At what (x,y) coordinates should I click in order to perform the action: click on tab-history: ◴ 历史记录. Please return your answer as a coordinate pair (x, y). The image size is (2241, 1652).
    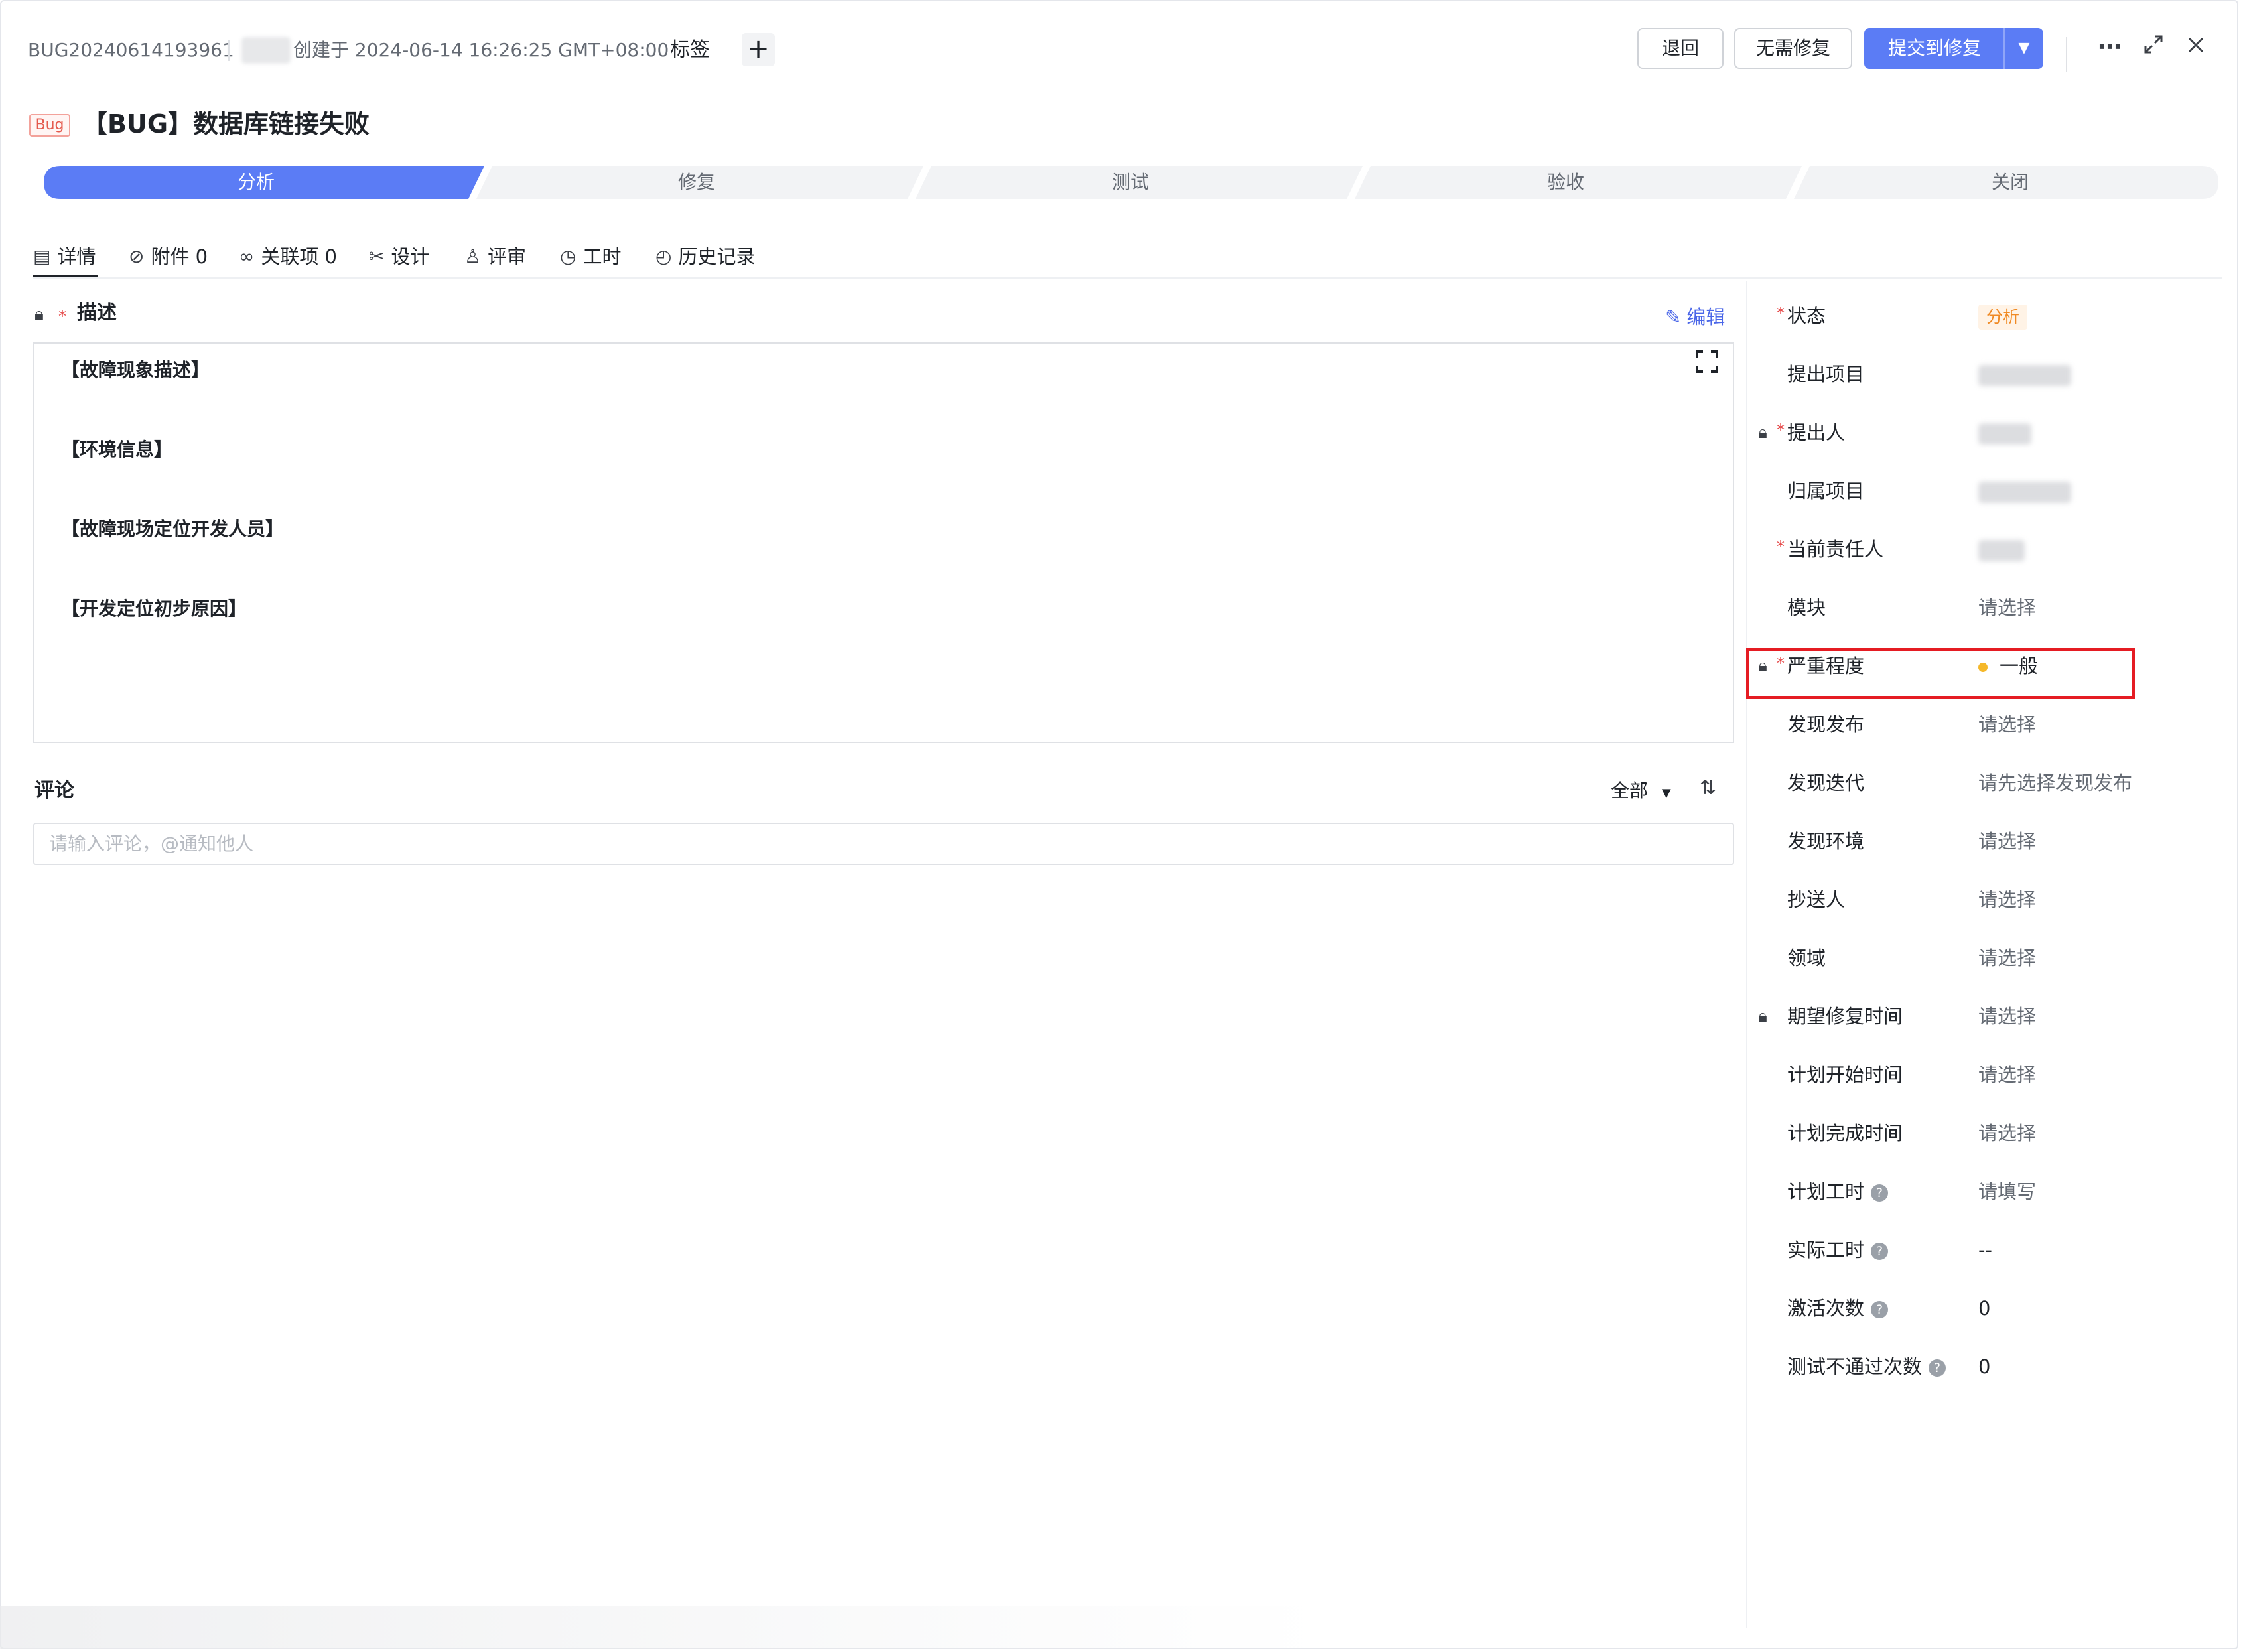
    Looking at the image, I should click on (705, 256).